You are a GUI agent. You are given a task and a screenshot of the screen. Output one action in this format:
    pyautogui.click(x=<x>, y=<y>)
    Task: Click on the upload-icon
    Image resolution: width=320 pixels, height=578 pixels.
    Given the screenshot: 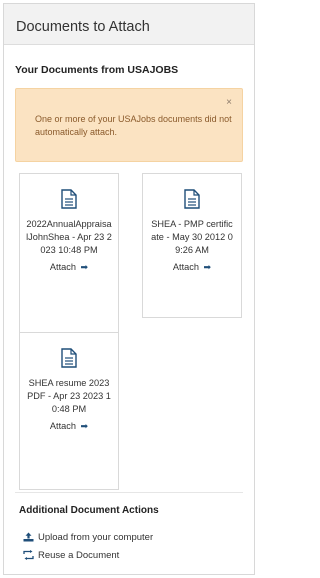 What is the action you would take?
    pyautogui.click(x=28, y=537)
    